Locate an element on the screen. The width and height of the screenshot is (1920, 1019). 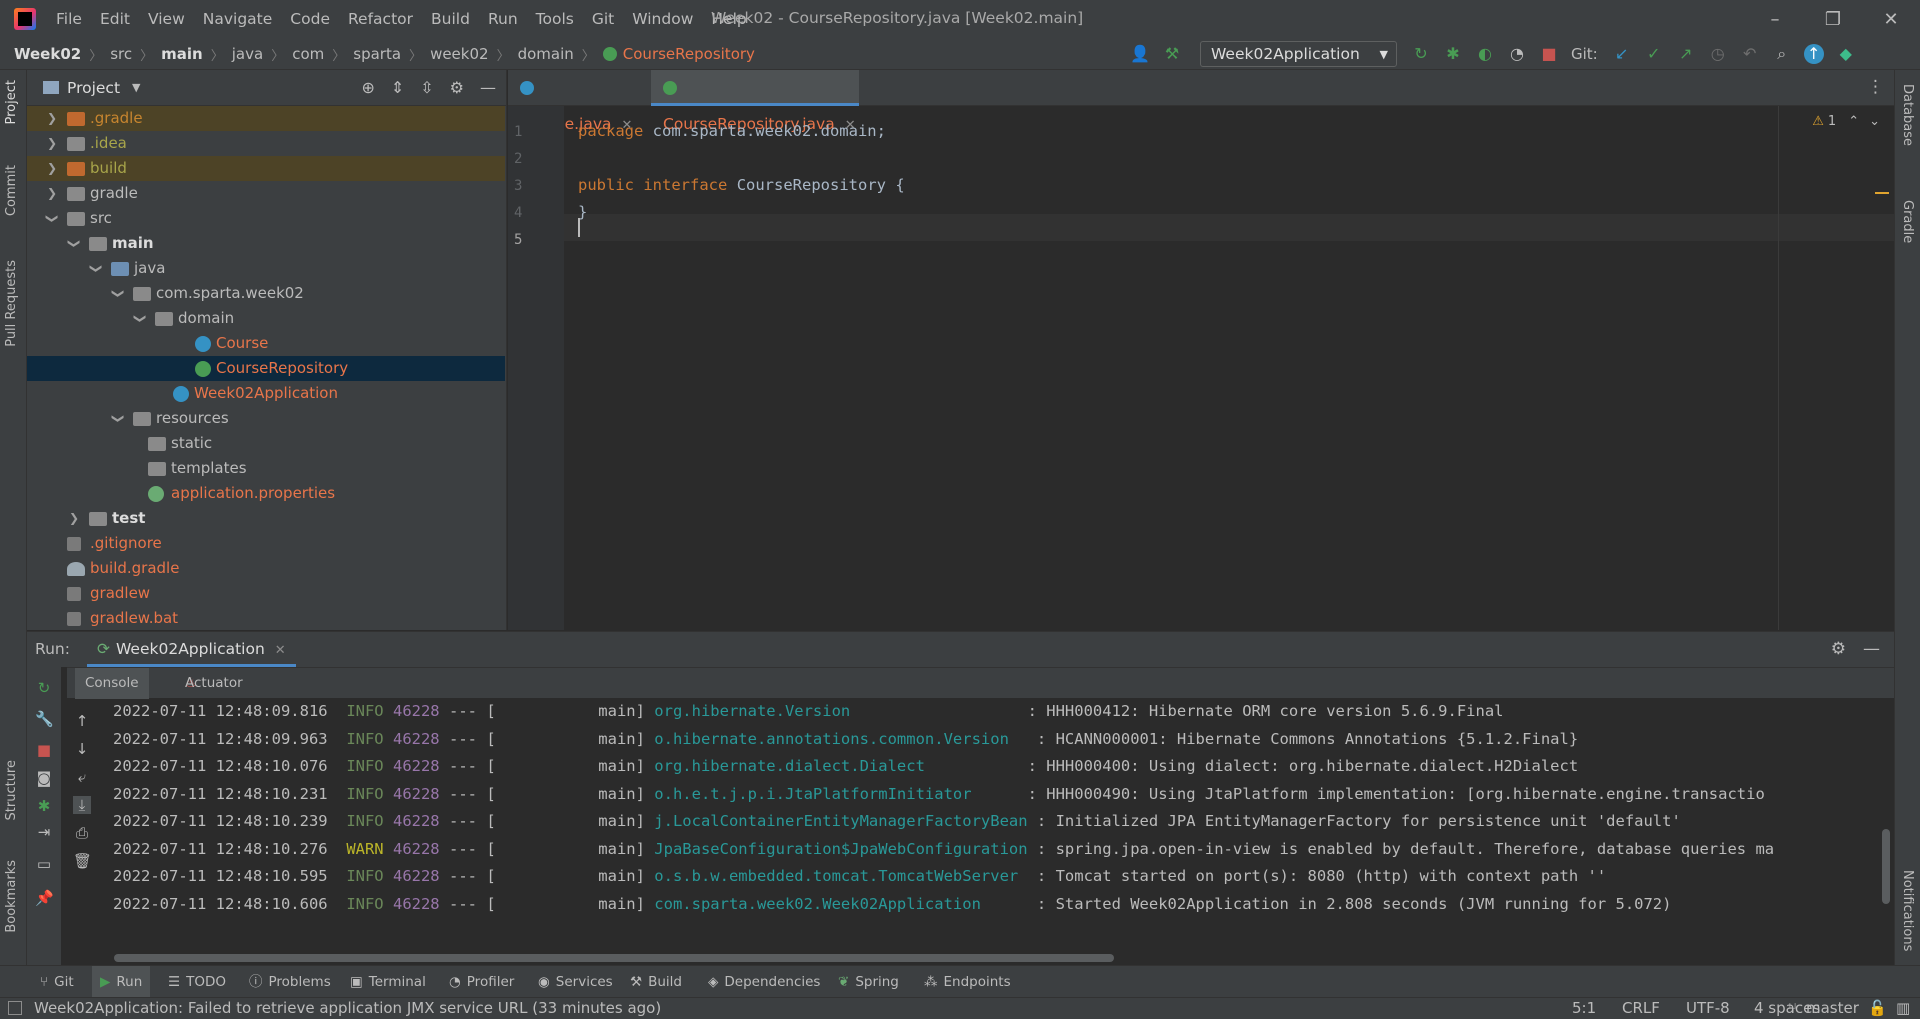
run-configuration-select: Week02Application ▼ is located at coordinates (1298, 54).